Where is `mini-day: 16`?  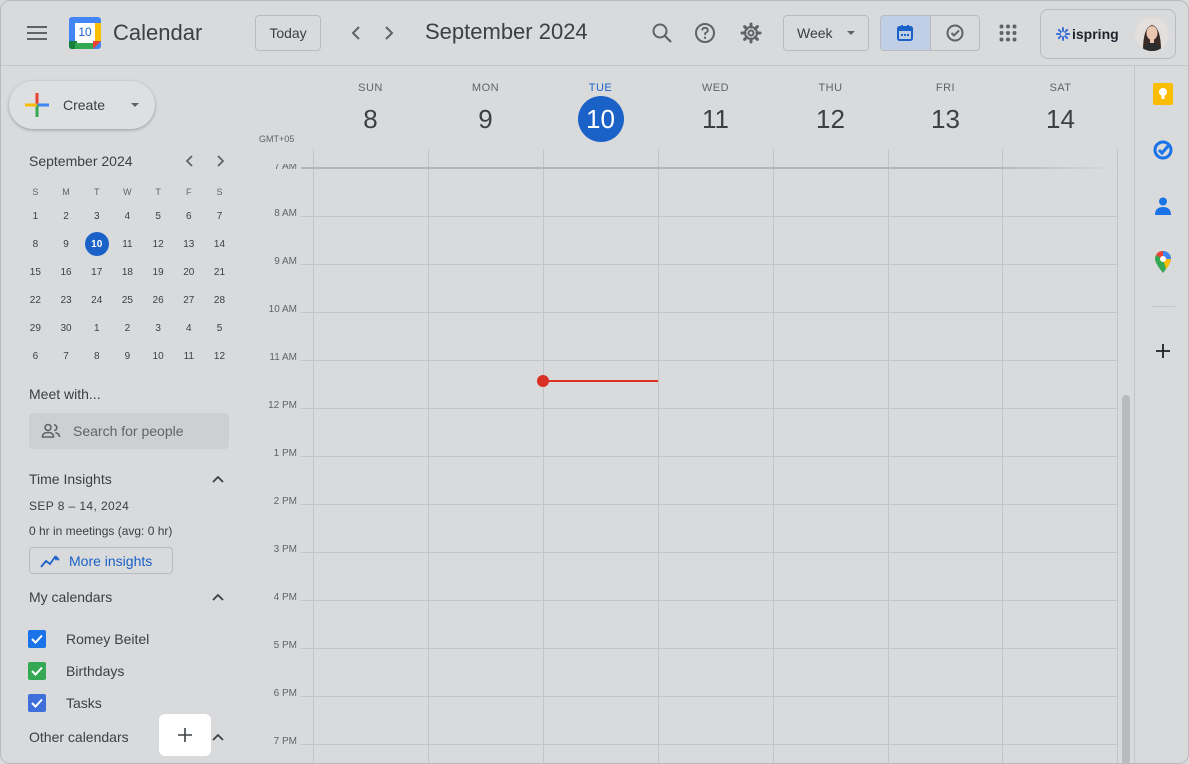
mini-day: 16 is located at coordinates (66, 272).